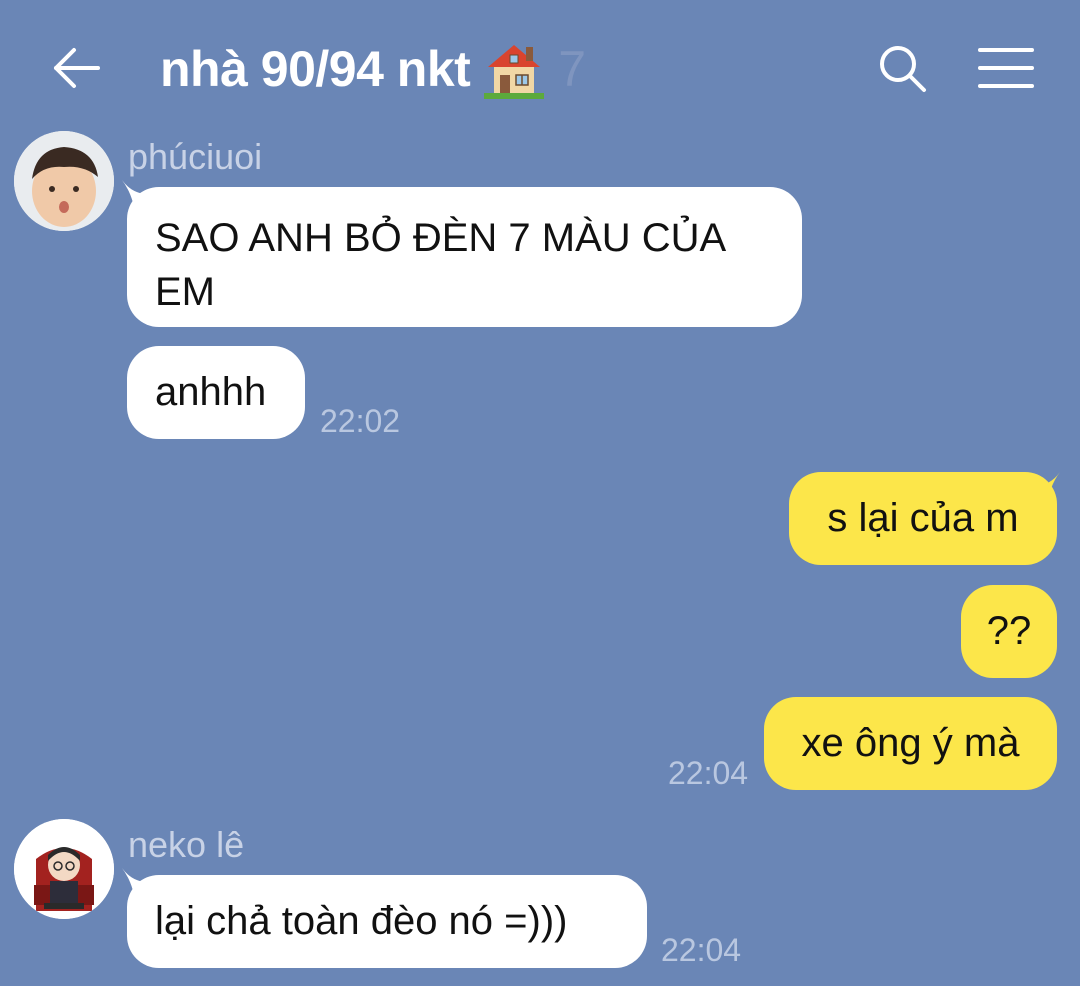 This screenshot has height=986, width=1080. I want to click on message-bubble: xe ông ý mà, so click(910, 743).